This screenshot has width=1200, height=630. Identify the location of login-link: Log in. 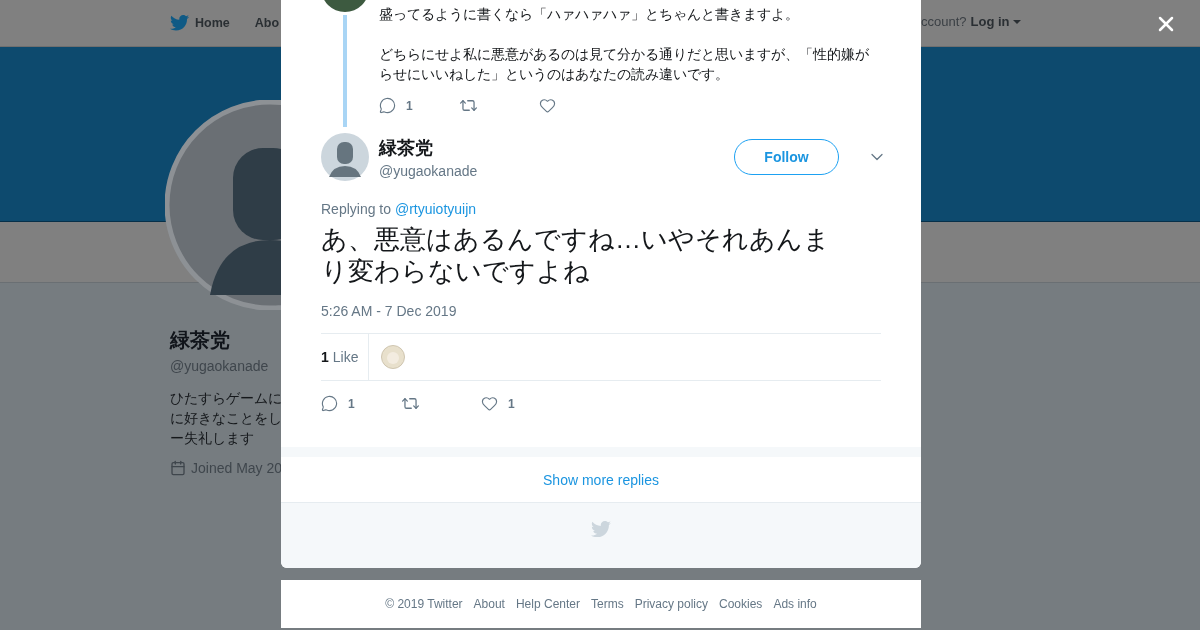
(995, 21).